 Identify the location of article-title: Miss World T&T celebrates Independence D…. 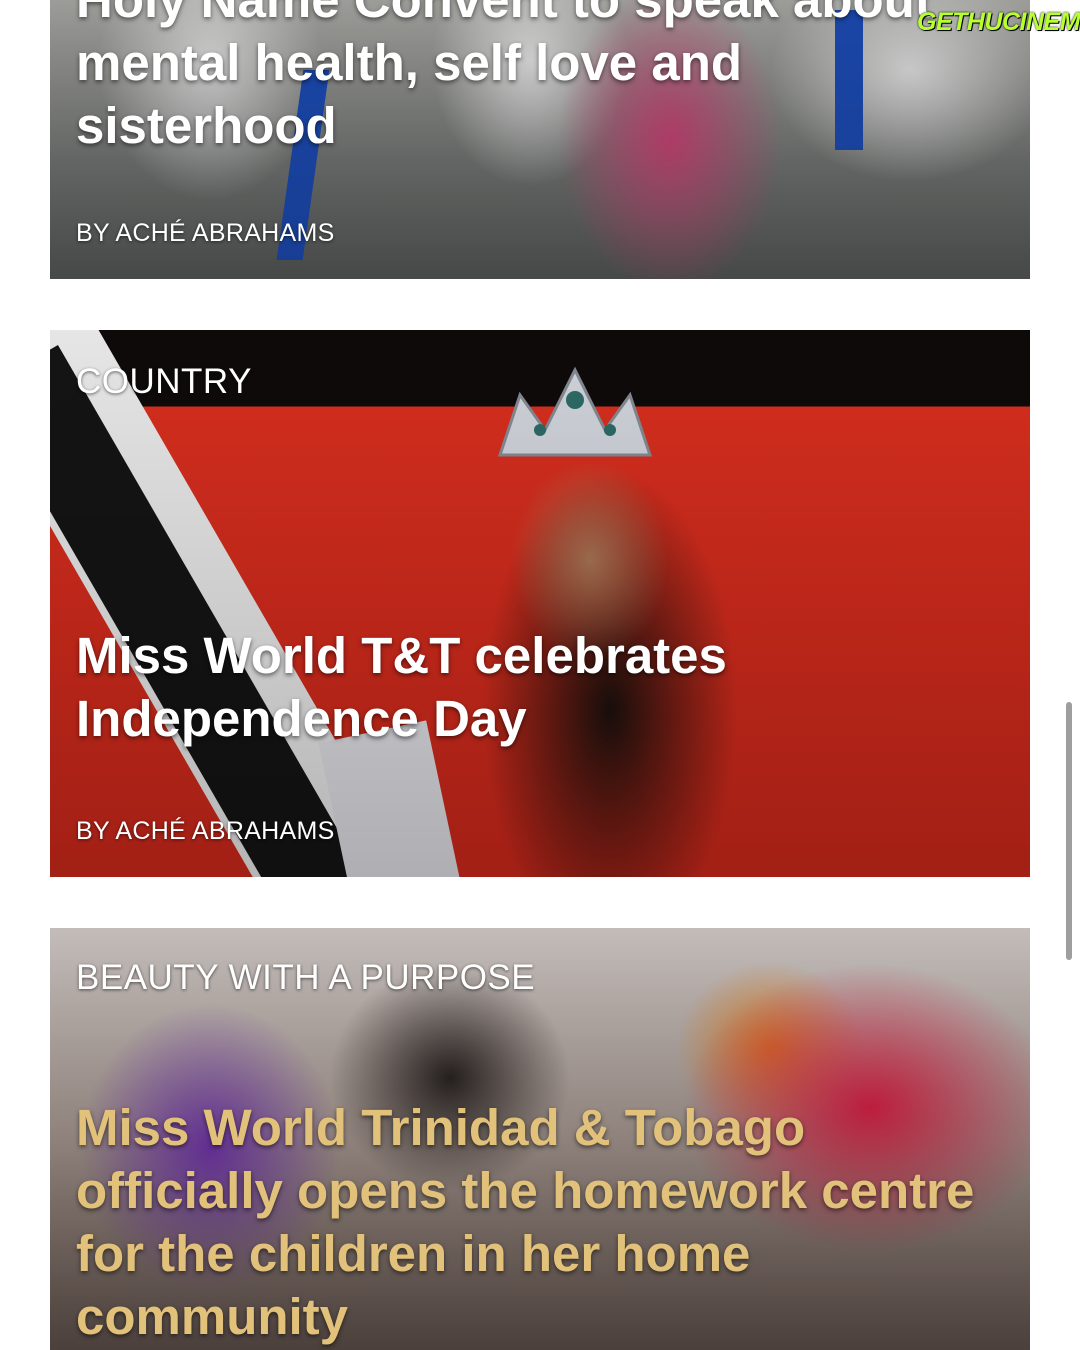
(536, 687).